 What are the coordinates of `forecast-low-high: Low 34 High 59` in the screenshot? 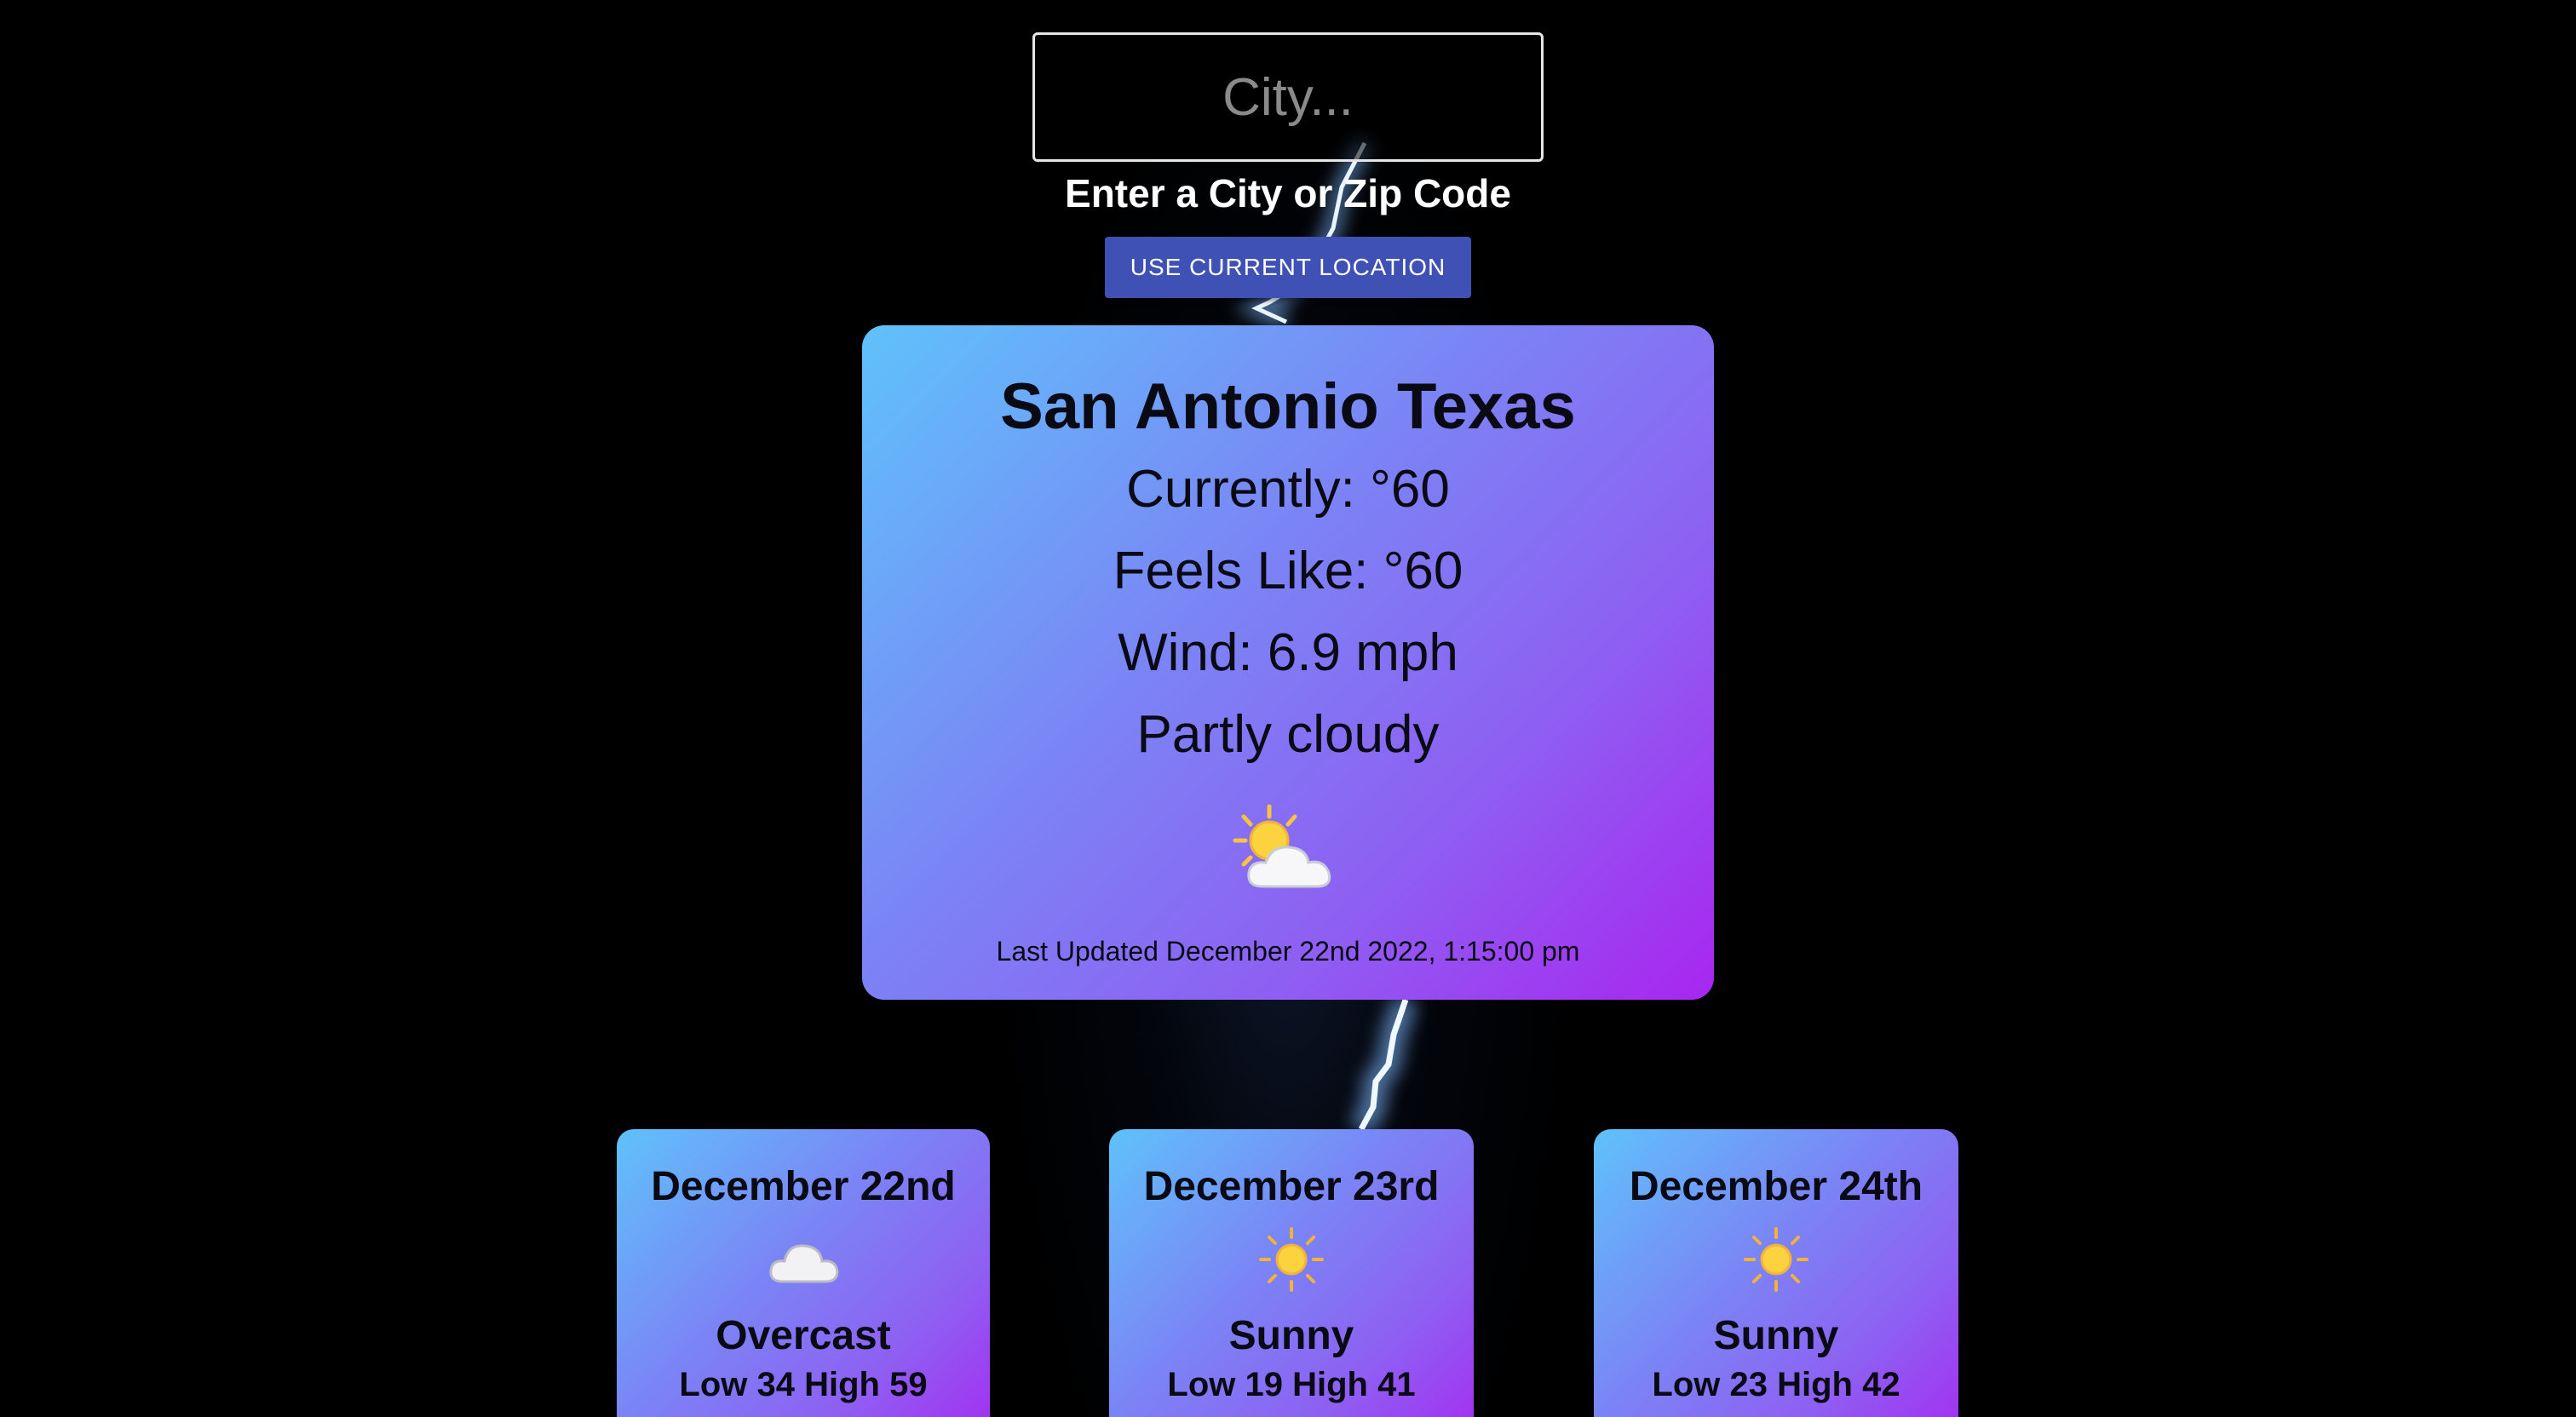 It's located at (804, 1384).